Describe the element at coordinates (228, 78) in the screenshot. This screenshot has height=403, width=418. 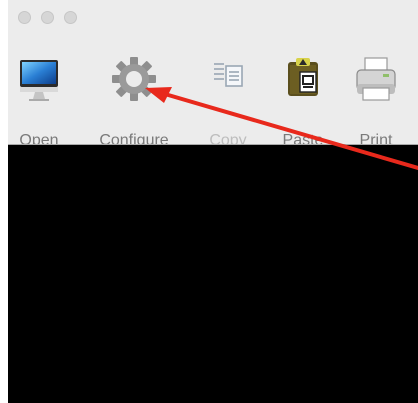
I see `copy-icon` at that location.